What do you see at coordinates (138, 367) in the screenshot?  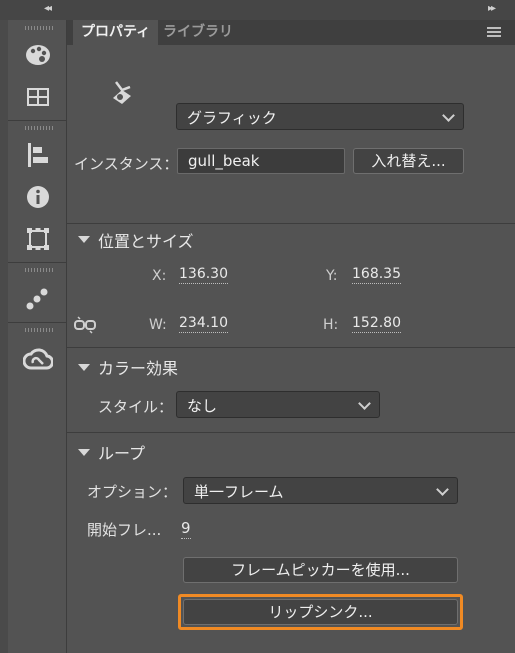 I see `color-effect-title: カラー効果` at bounding box center [138, 367].